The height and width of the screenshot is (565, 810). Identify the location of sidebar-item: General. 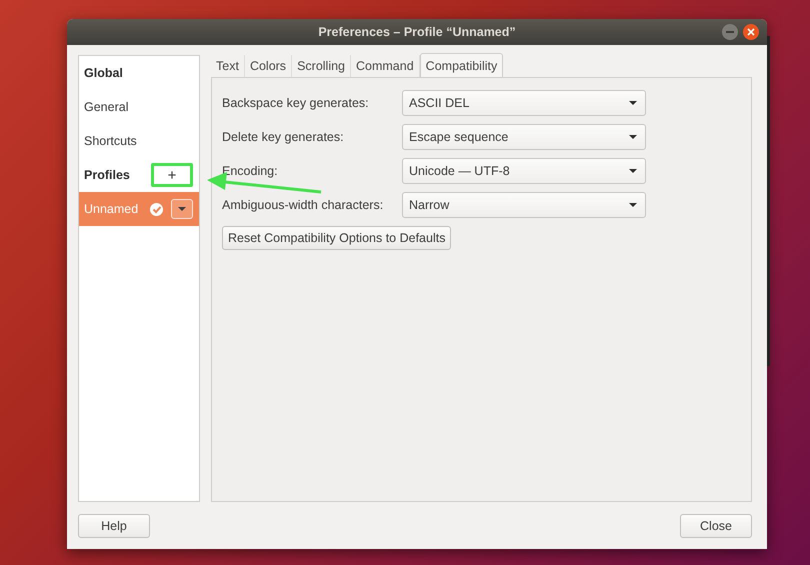
(139, 107).